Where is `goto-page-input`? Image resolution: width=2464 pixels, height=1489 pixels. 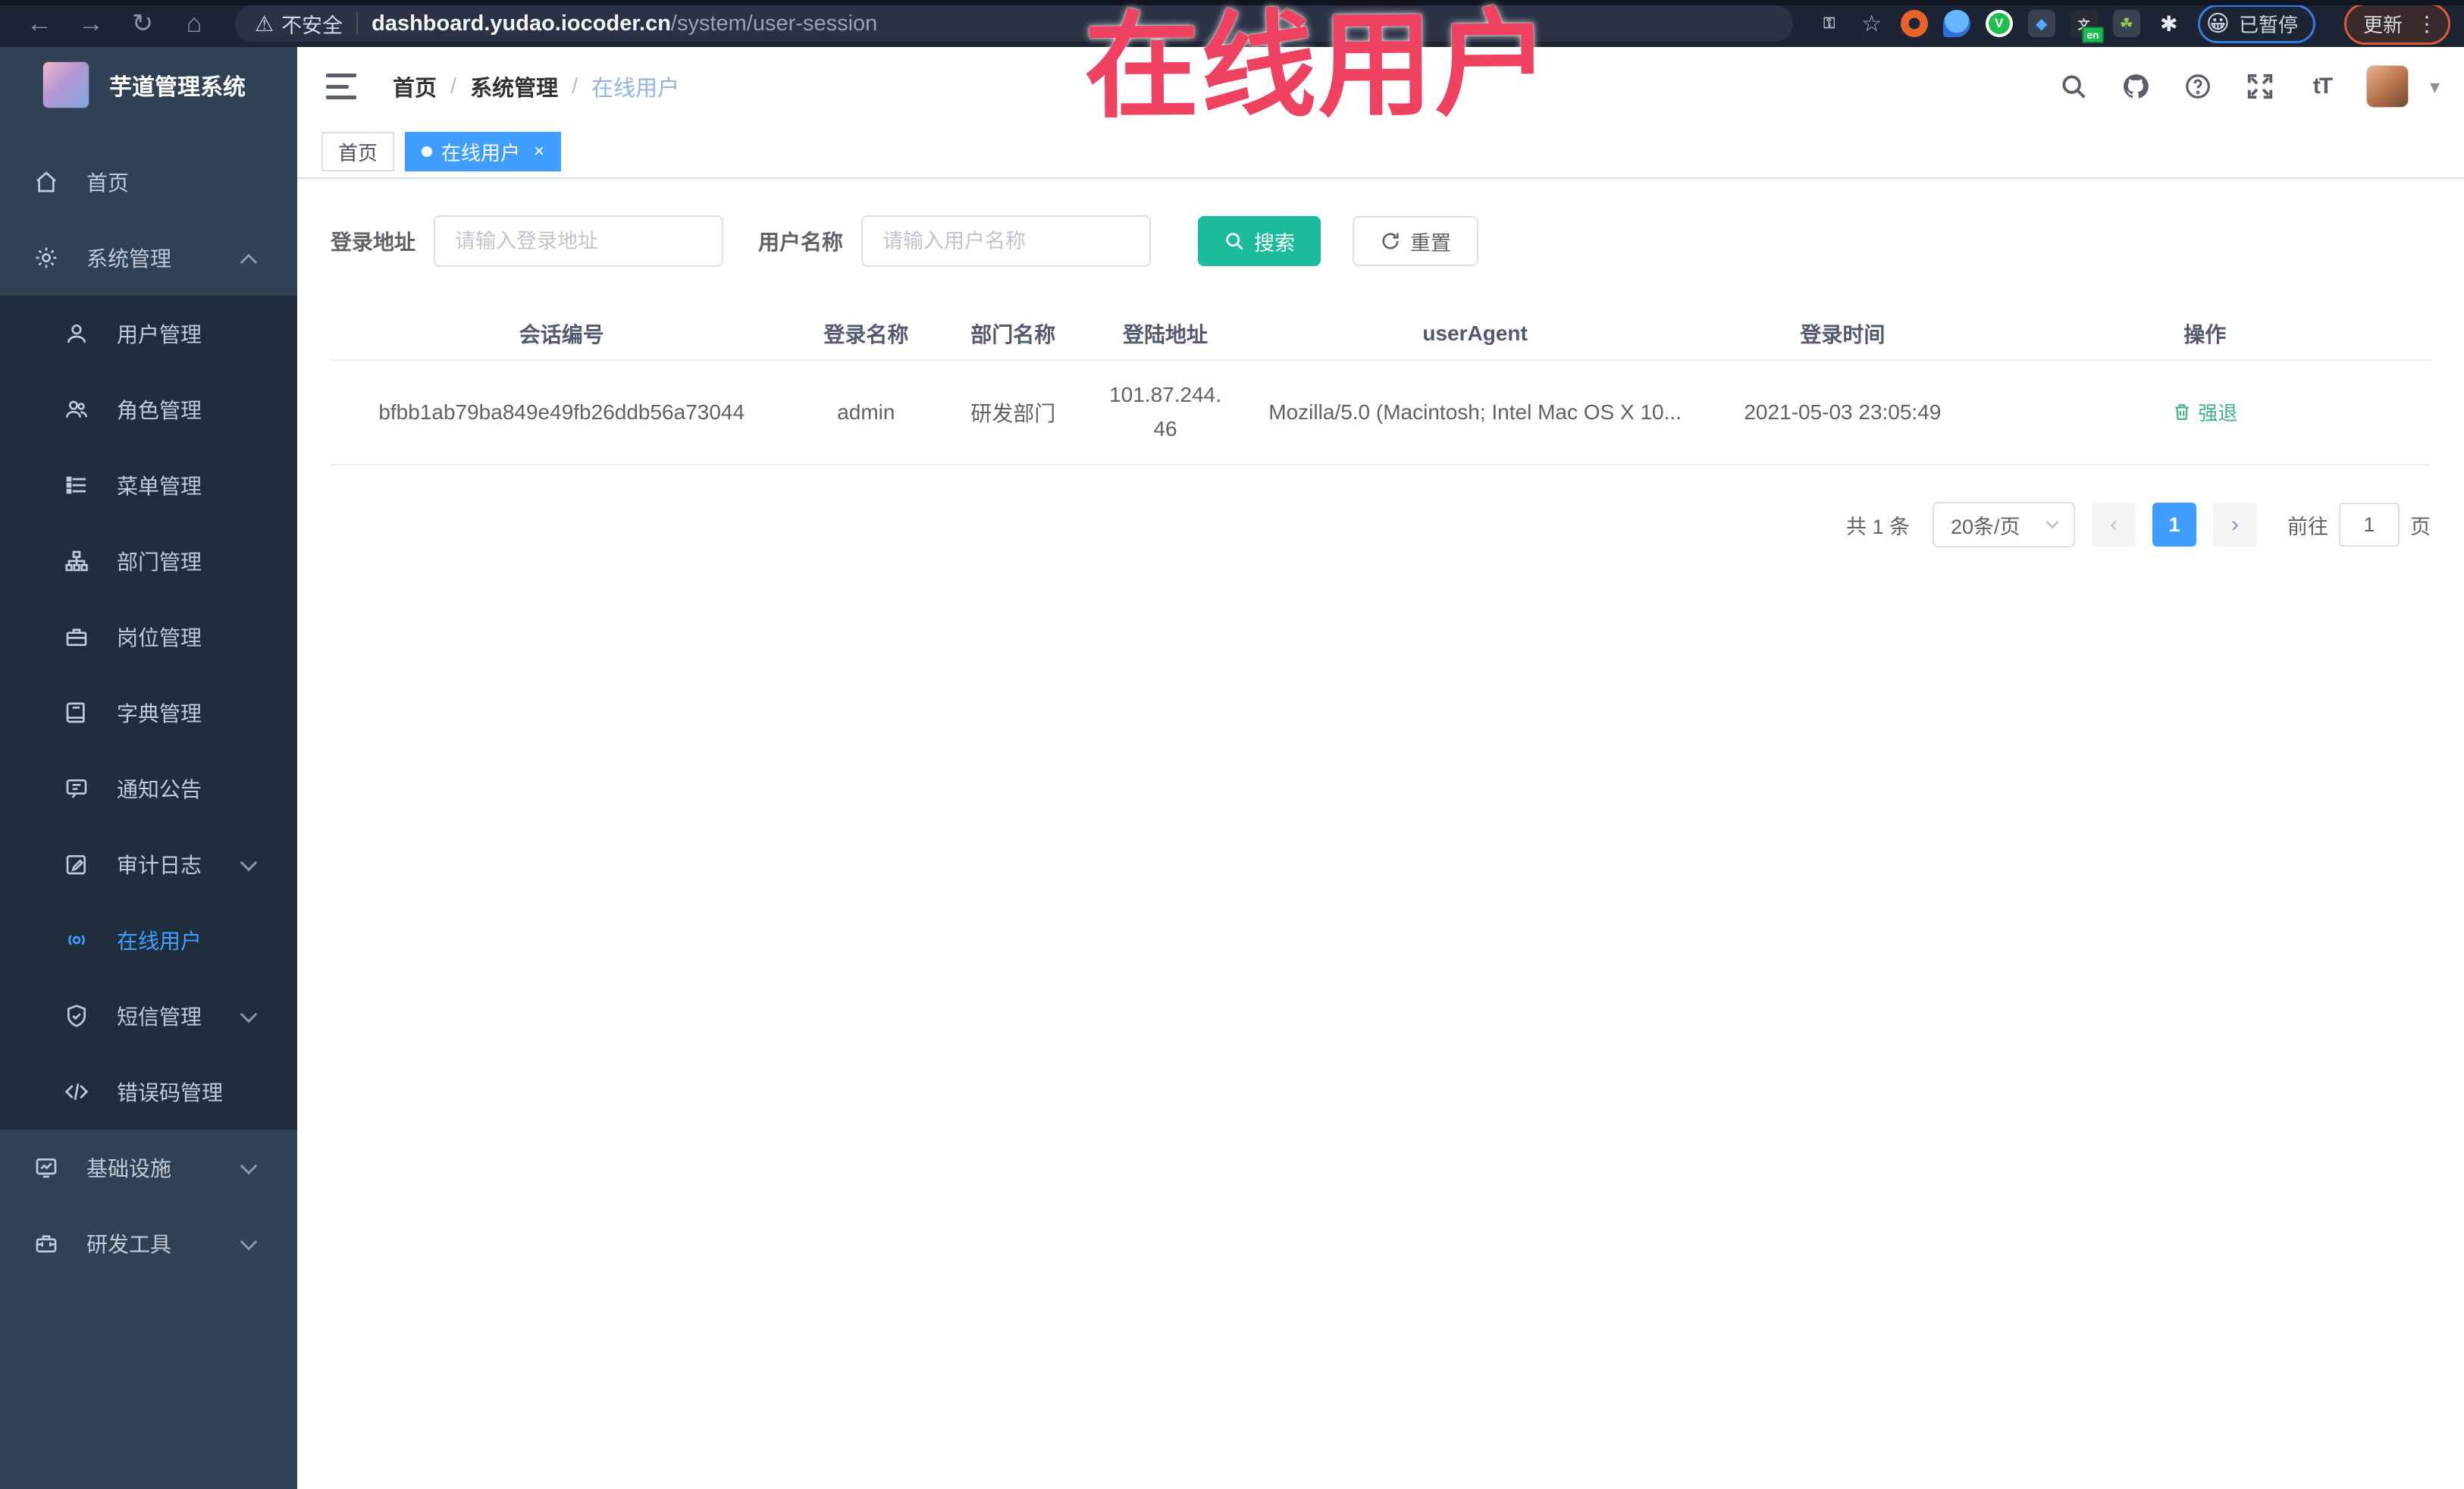 goto-page-input is located at coordinates (2370, 525).